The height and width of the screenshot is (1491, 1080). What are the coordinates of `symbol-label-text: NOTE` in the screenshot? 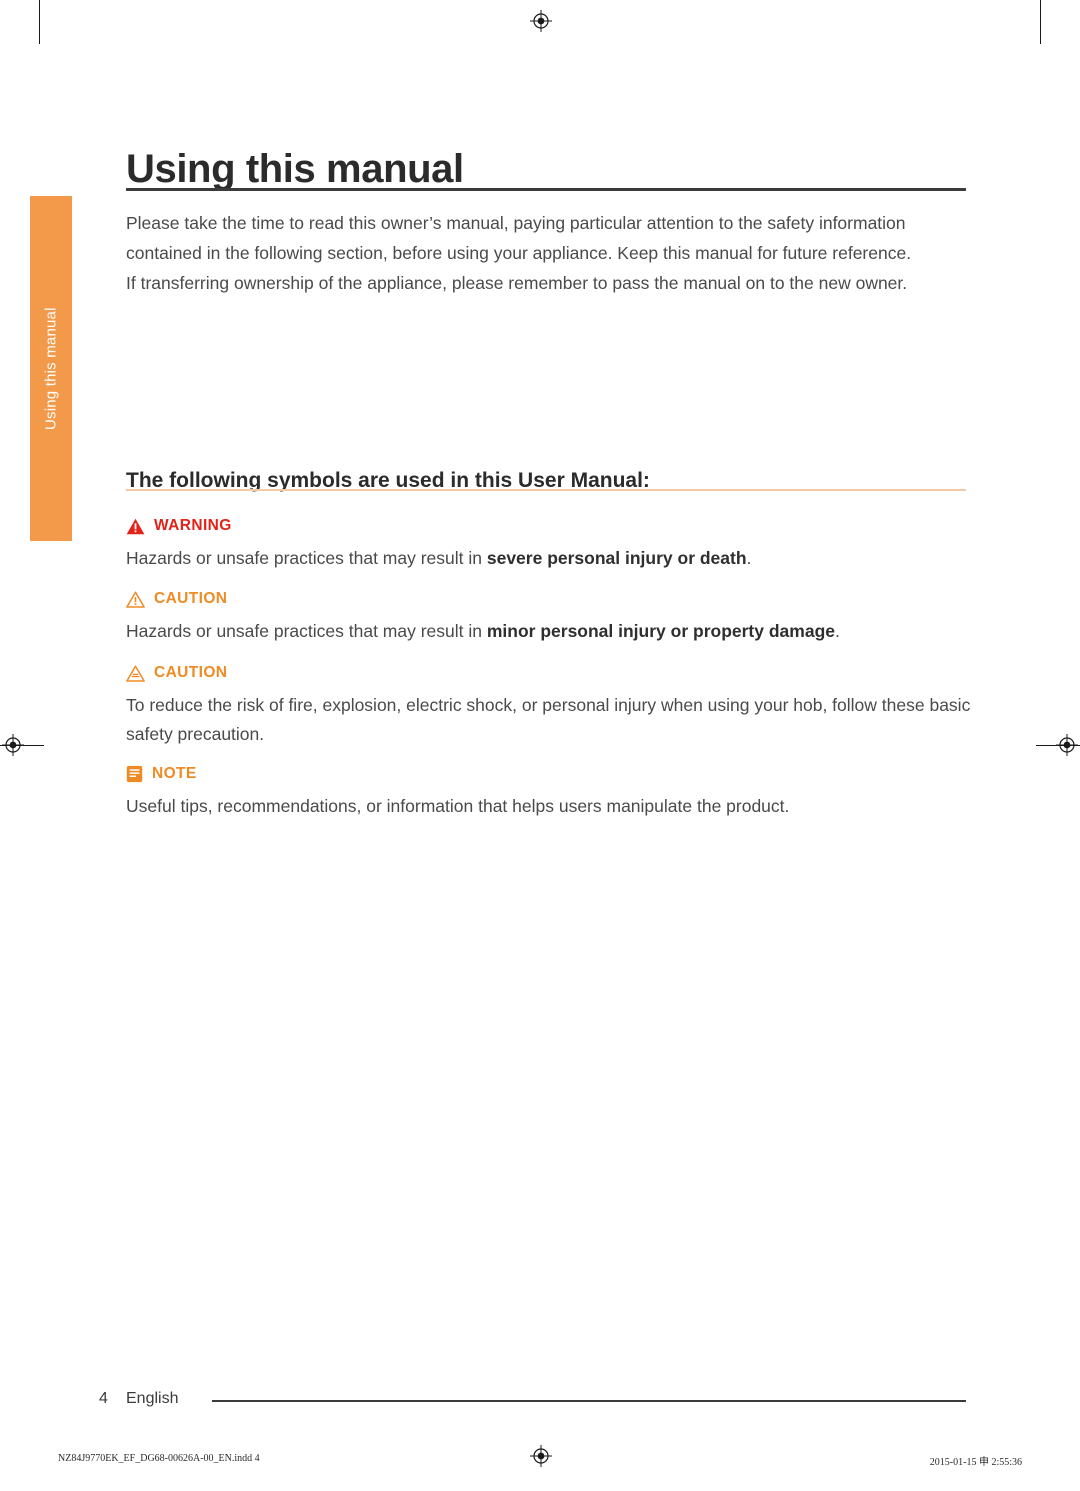 It's located at (174, 773).